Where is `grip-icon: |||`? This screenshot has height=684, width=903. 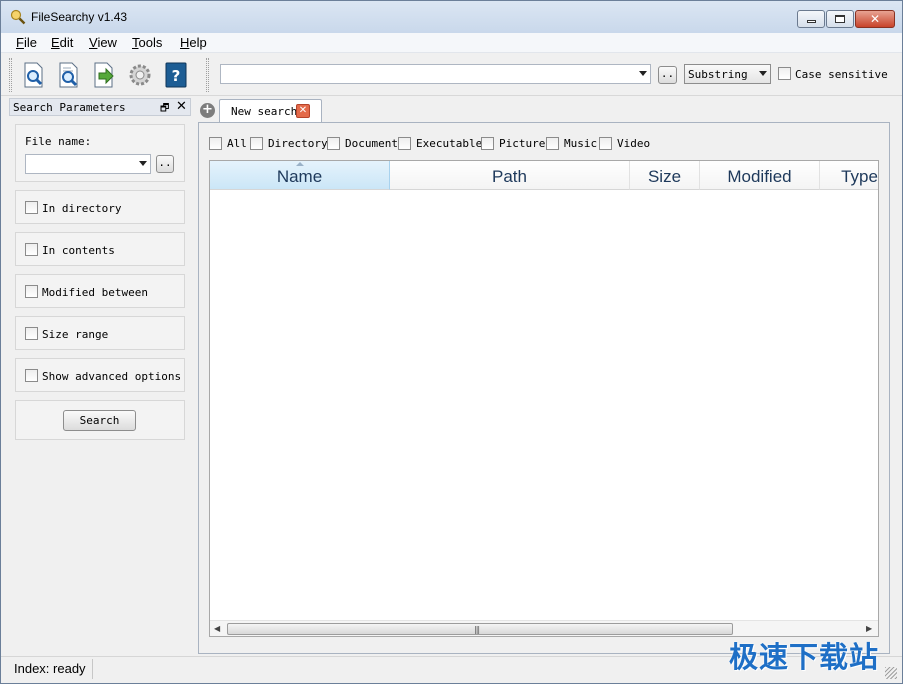
grip-icon: ||| is located at coordinates (477, 629).